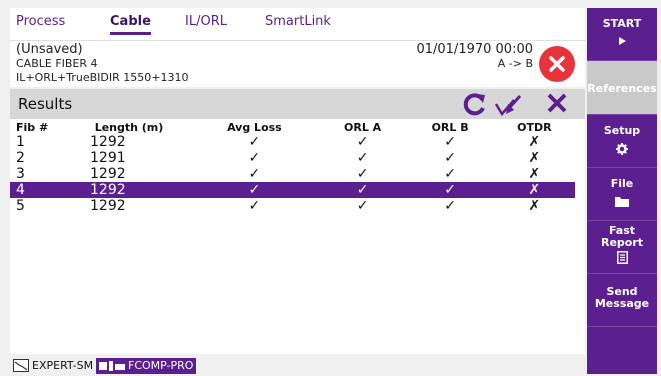 The height and width of the screenshot is (376, 661). Describe the element at coordinates (622, 149) in the screenshot. I see `gear-icon` at that location.